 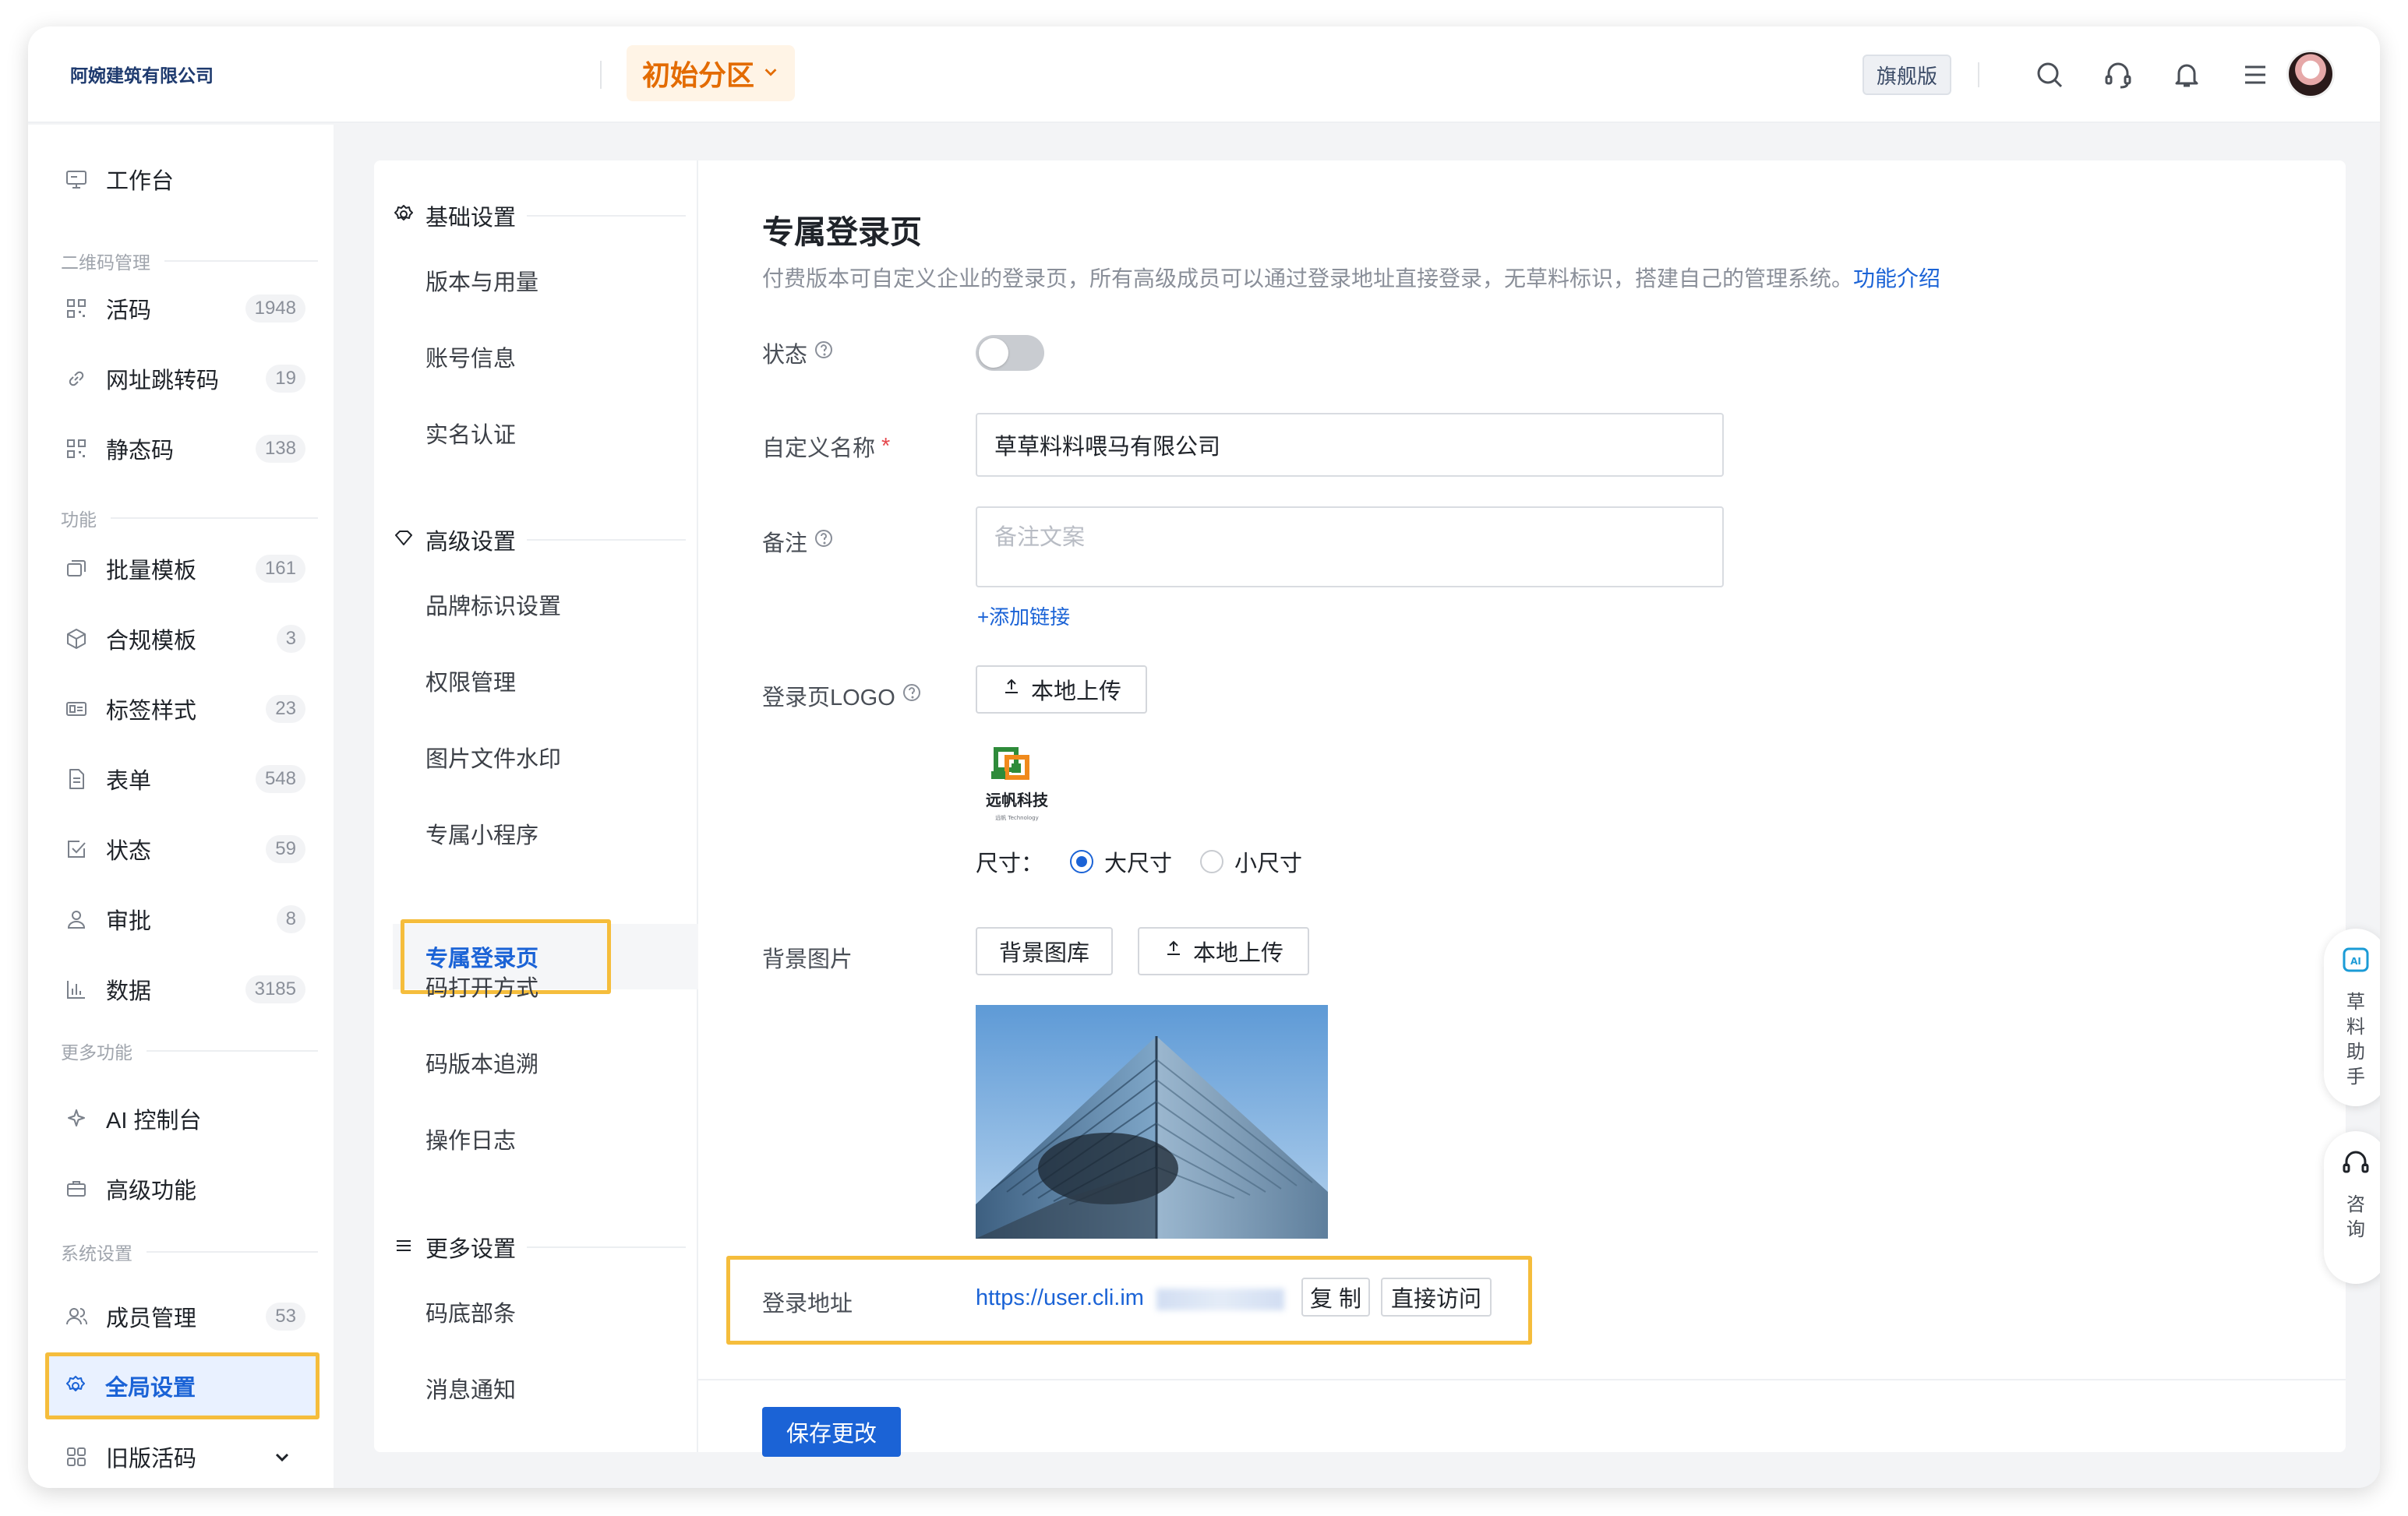 I want to click on sidebar-item-label-style: 标签样式 23, so click(x=182, y=709).